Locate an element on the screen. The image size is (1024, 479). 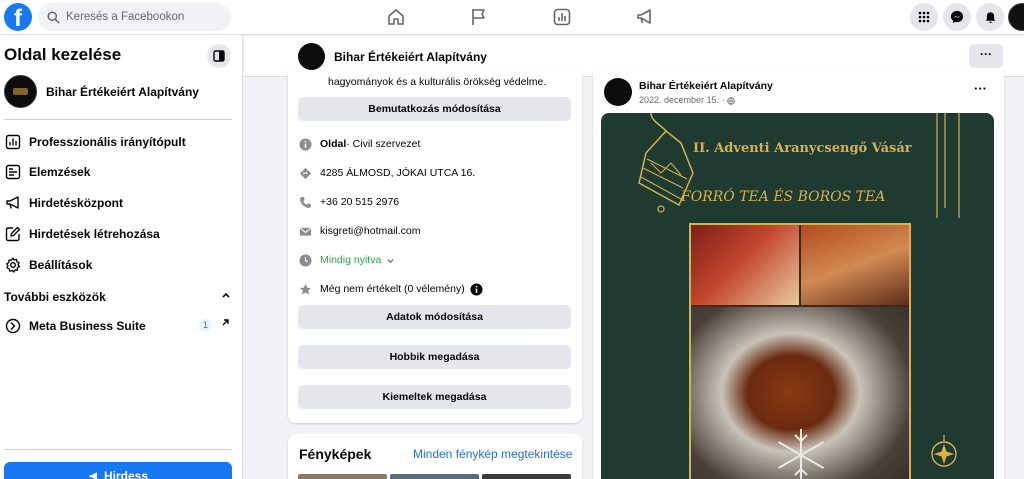
sidebar-item-ad-center: Hirdetésközpont is located at coordinates (63, 203).